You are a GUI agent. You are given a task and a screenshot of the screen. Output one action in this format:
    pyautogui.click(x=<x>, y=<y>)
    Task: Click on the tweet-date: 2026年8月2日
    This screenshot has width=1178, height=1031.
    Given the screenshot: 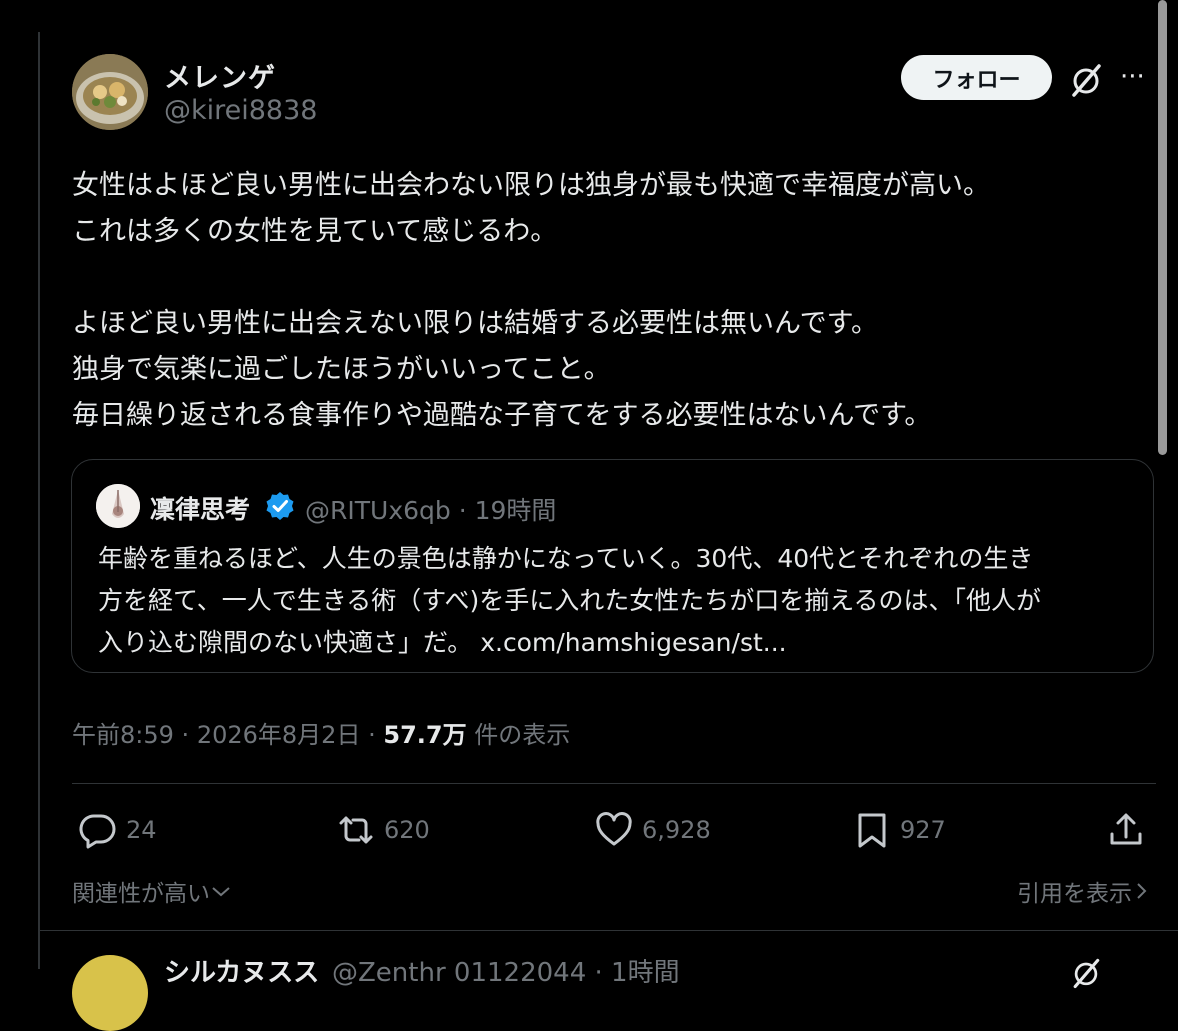 What is the action you would take?
    pyautogui.click(x=279, y=735)
    